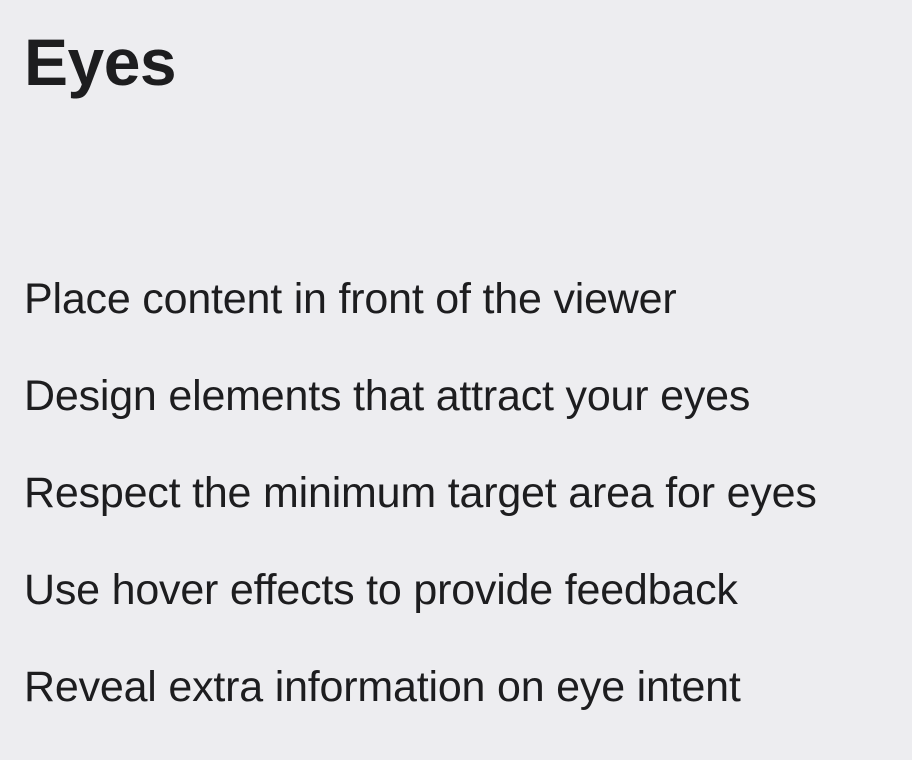 This screenshot has width=912, height=760. I want to click on guideline-item: Place content in front of the viewer, so click(350, 299).